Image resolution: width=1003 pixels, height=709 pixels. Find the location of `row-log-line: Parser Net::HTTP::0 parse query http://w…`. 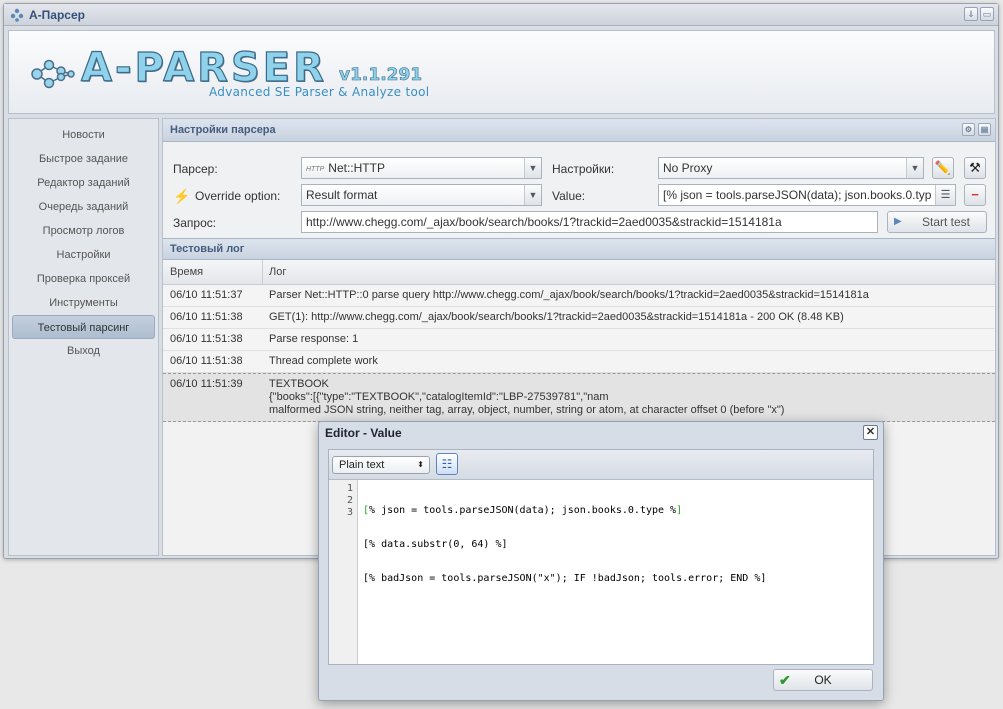

row-log-line: Parser Net::HTTP::0 parse query http://w… is located at coordinates (569, 295).